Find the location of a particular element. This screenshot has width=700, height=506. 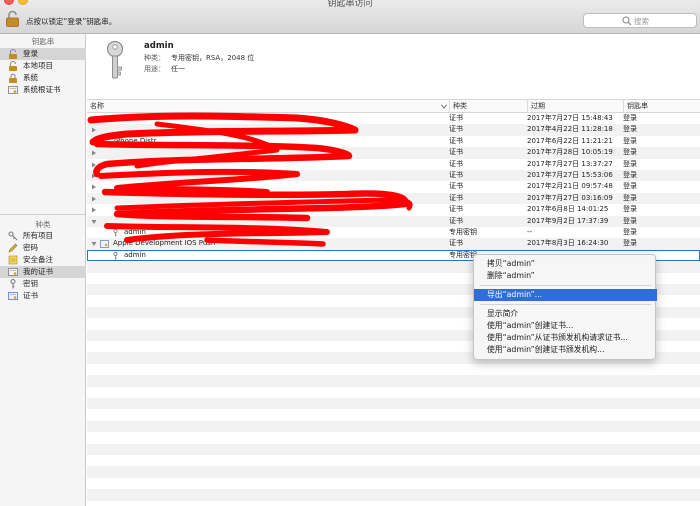

table-row: 证书 2017年9月2日 17:37:39 登录 is located at coordinates (393, 221).